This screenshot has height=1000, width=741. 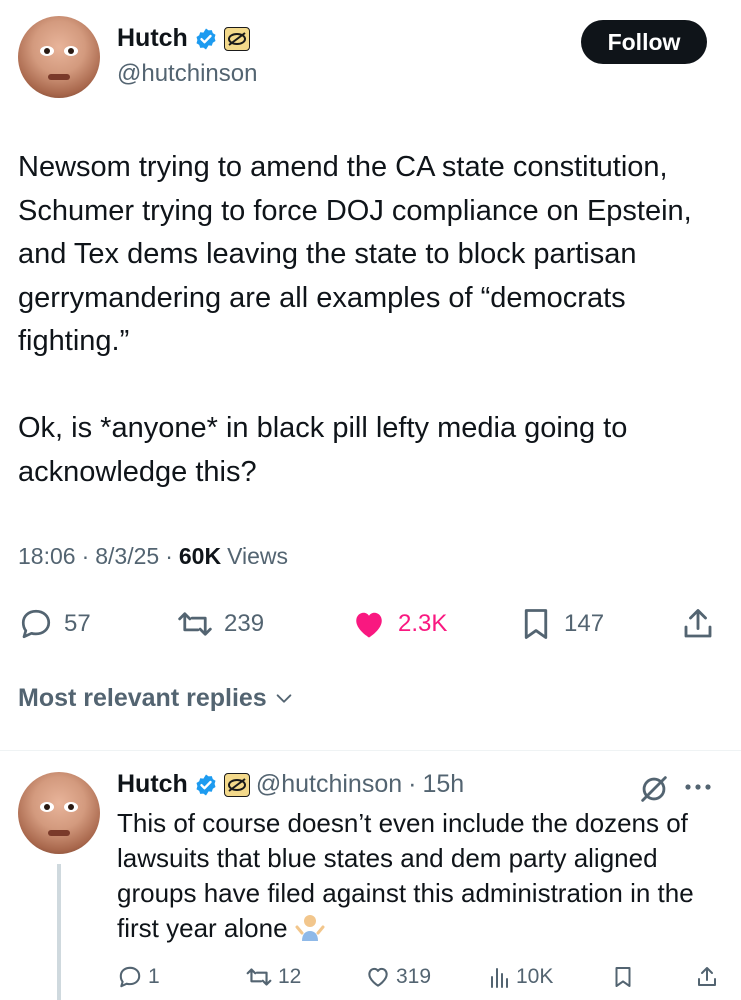 I want to click on author-handle: @hutchinson, so click(x=187, y=74).